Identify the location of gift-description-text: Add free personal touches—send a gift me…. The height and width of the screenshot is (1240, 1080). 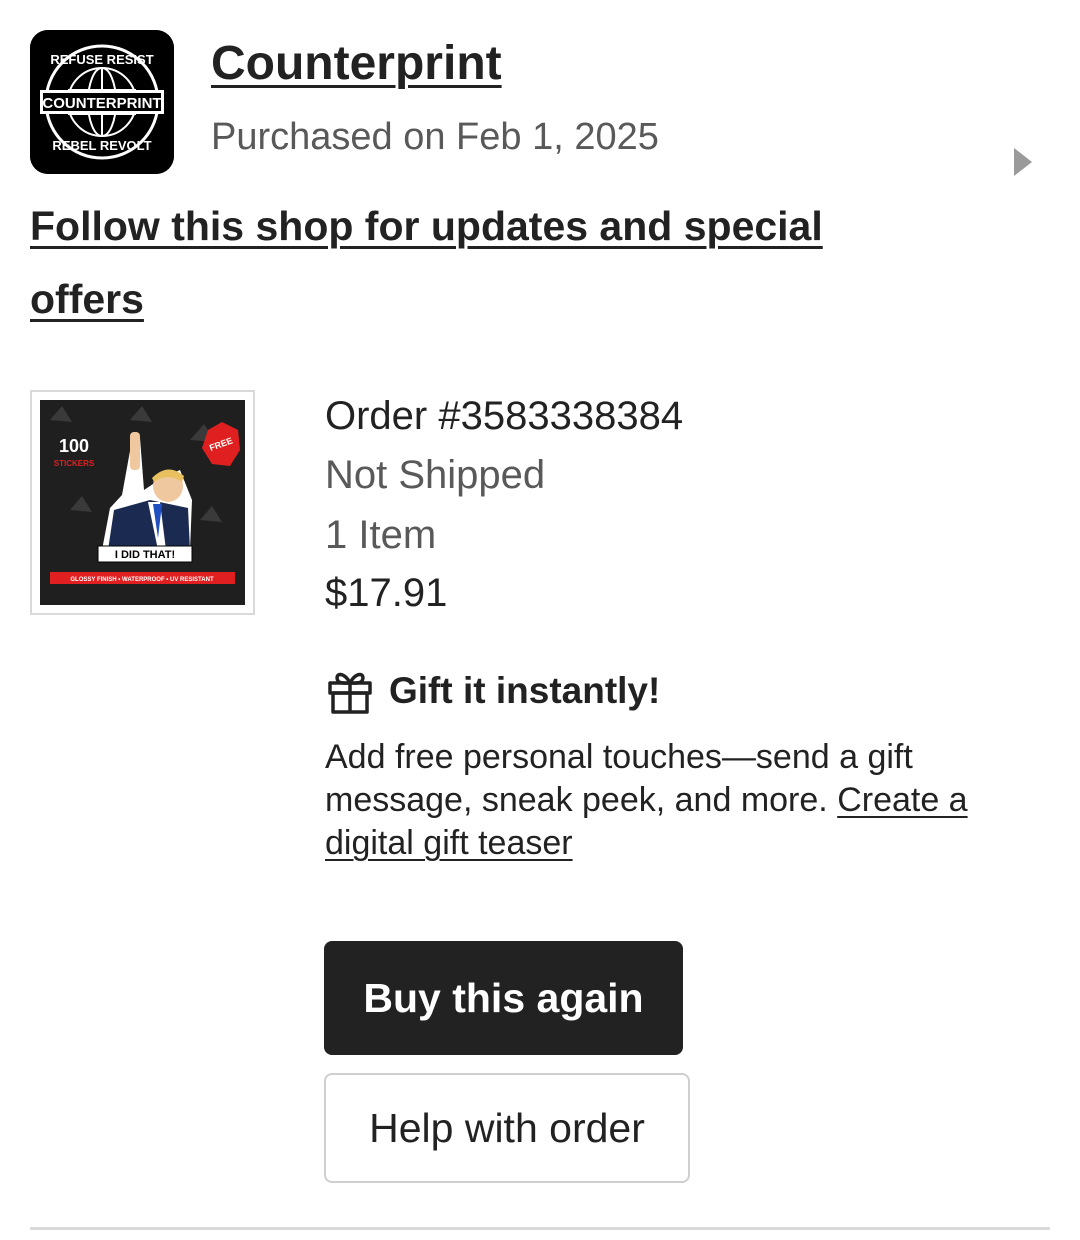
(619, 778).